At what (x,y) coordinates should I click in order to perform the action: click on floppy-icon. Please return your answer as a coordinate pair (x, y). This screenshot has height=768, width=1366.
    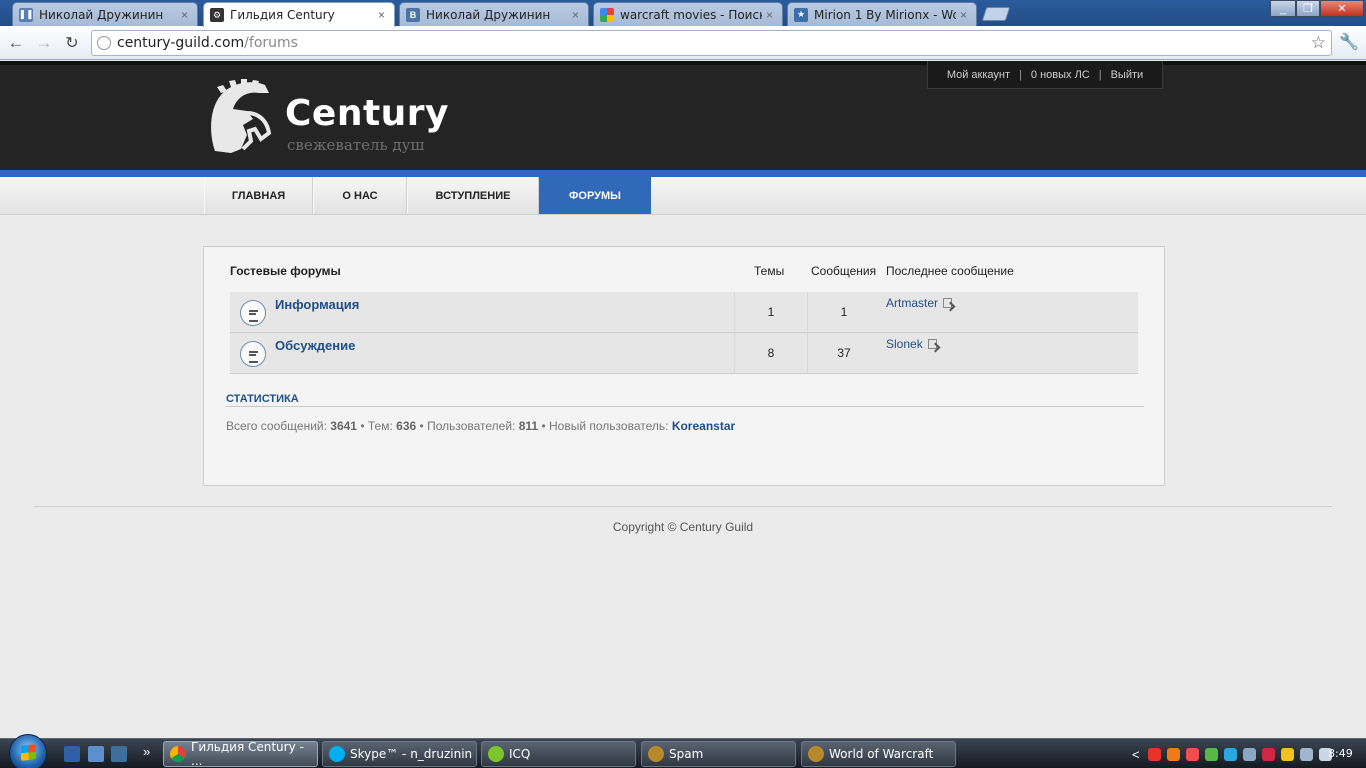
    Looking at the image, I should click on (72, 754).